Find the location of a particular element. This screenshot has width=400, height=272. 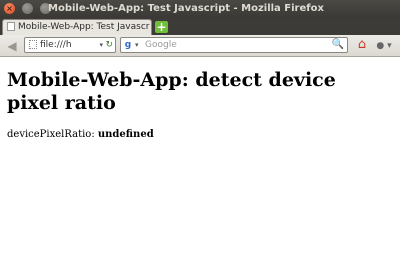

minimize-window-button is located at coordinates (28, 8).